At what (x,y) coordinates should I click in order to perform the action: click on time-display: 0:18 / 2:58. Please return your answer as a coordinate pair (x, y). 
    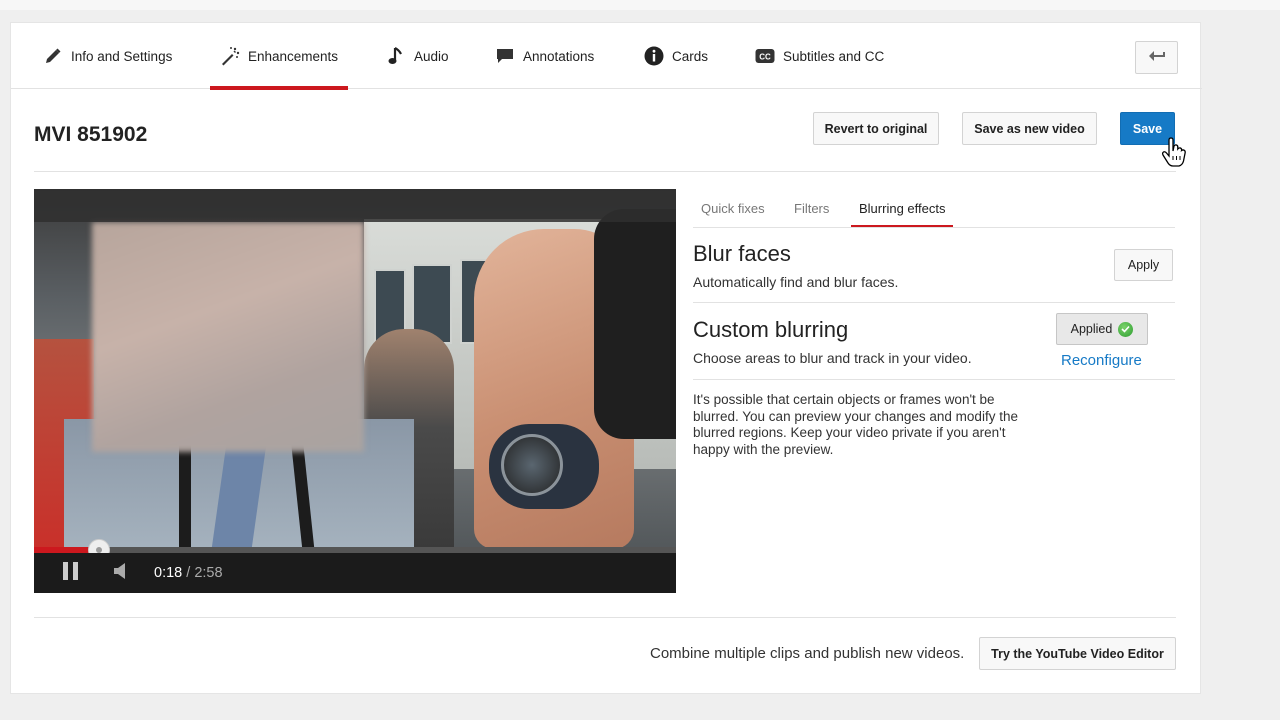
    Looking at the image, I should click on (188, 573).